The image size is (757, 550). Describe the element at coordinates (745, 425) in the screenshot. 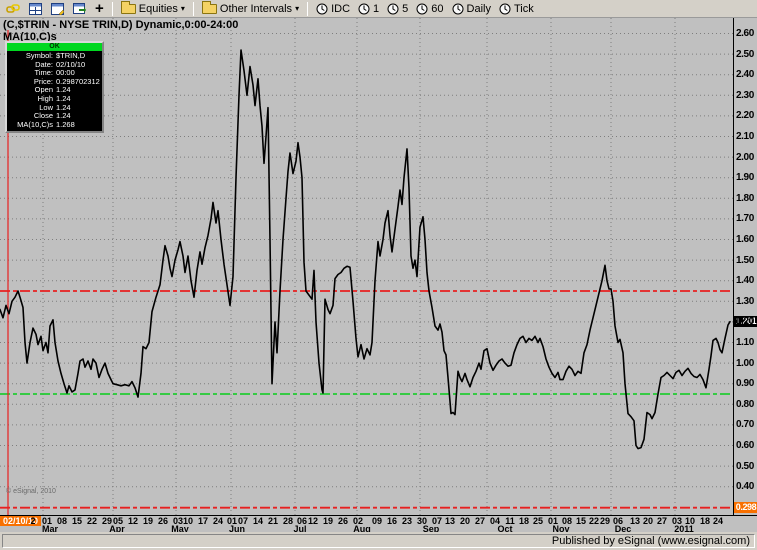

I see `price-tick-label: 0.70` at that location.